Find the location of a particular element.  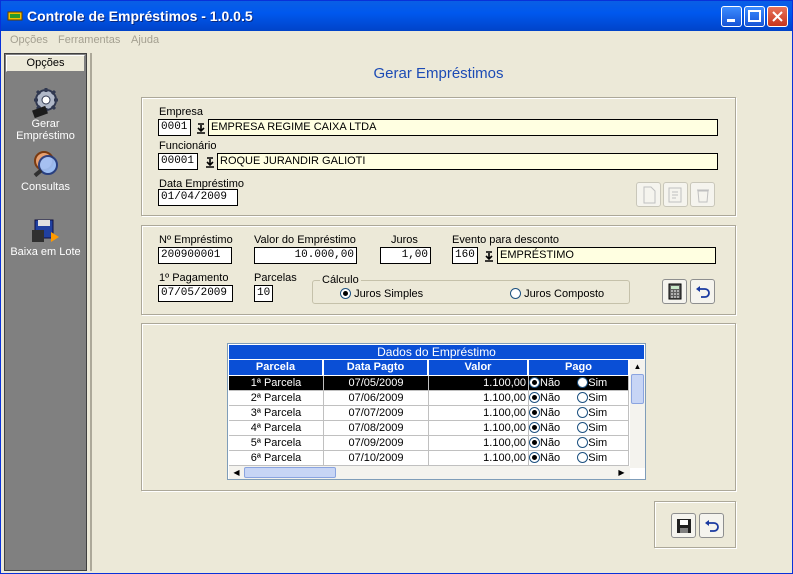

juros-composto-label: Juros Composto is located at coordinates (564, 294).